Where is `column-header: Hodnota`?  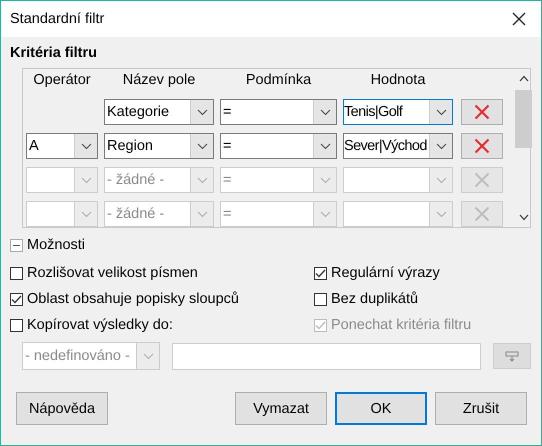
column-header: Hodnota is located at coordinates (398, 81).